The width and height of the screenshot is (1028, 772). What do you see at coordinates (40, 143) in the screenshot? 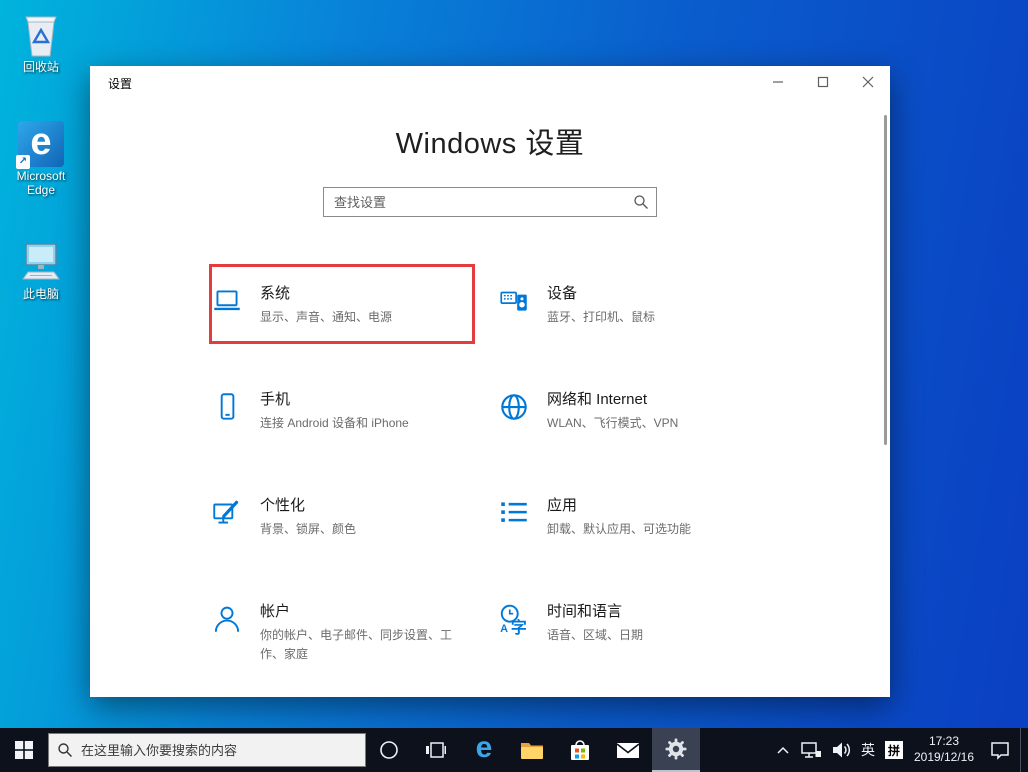
I see `edge-icon: e ↗` at bounding box center [40, 143].